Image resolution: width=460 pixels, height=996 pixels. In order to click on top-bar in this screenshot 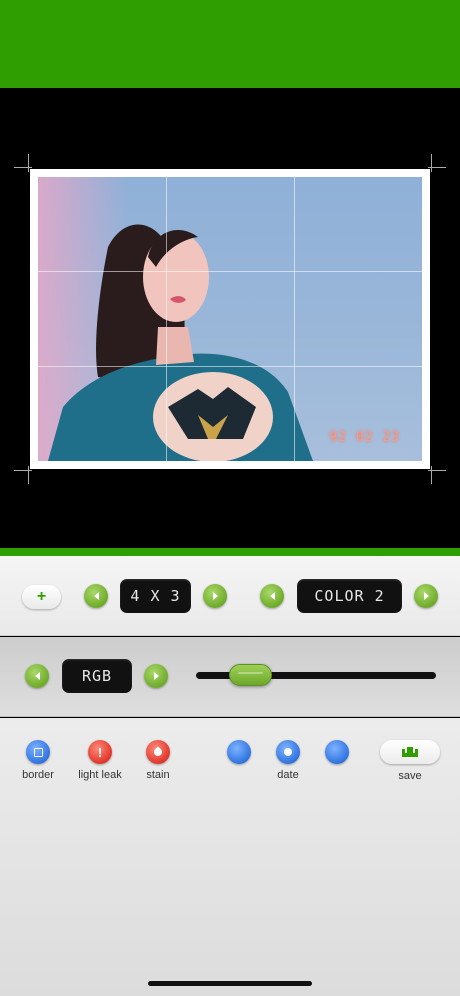, I will do `click(230, 44)`.